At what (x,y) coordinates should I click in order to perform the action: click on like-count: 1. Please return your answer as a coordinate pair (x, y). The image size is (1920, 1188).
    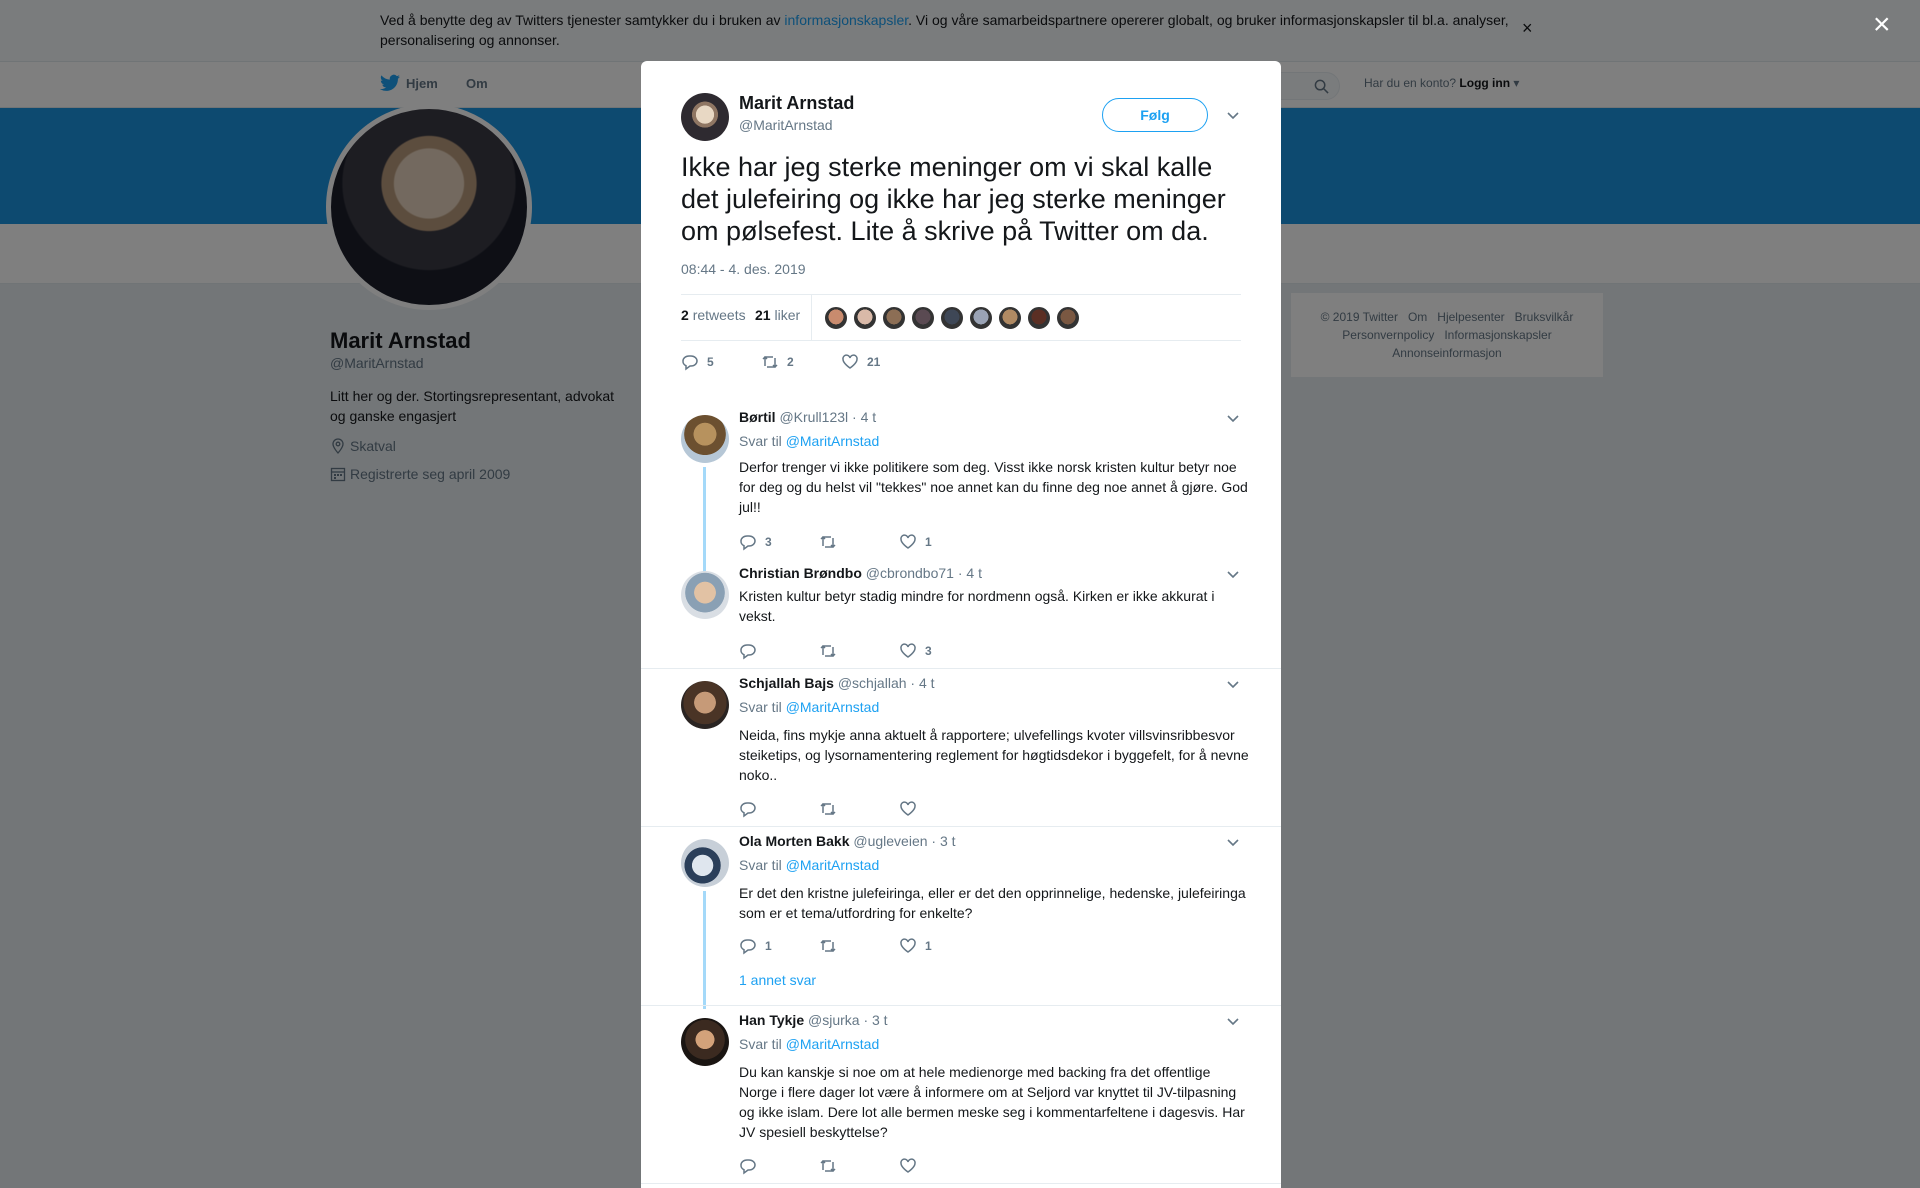
    Looking at the image, I should click on (928, 542).